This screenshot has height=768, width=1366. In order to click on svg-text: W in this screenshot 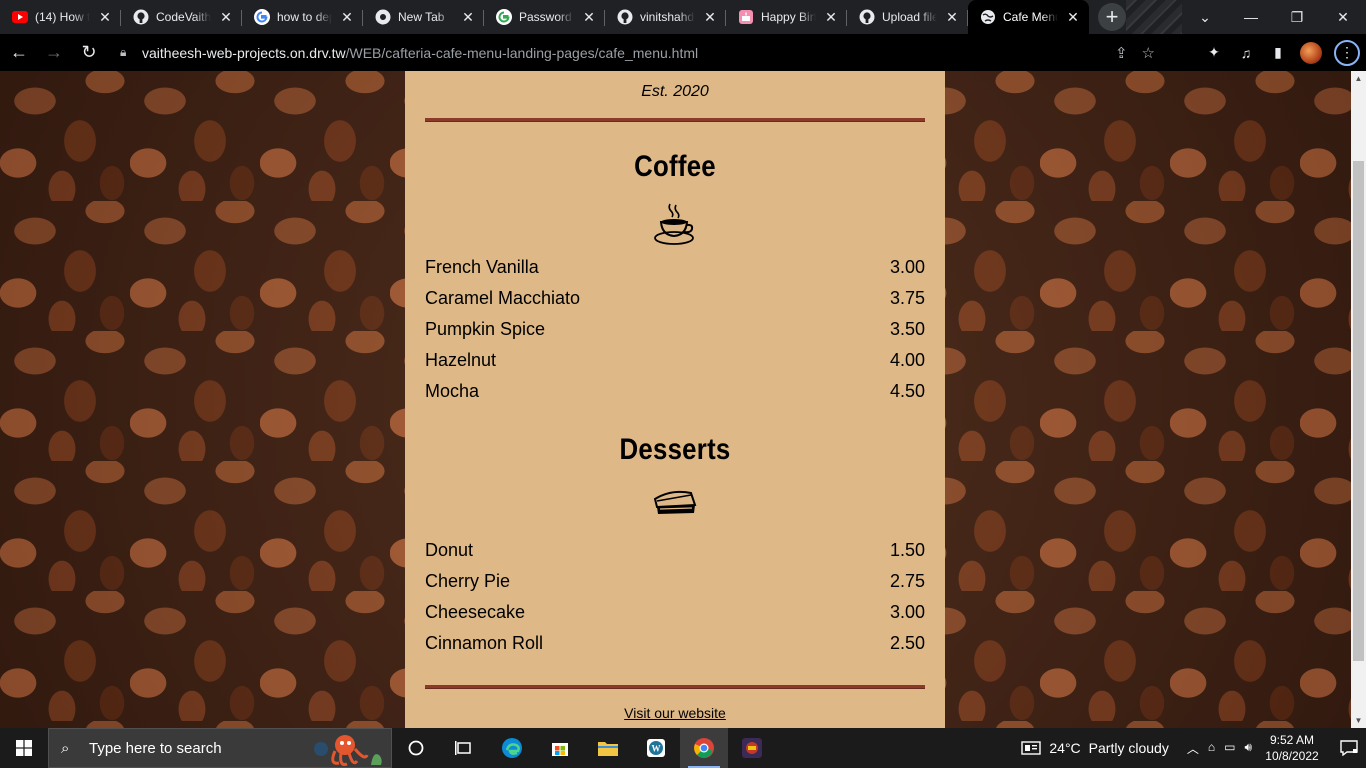, I will do `click(656, 749)`.